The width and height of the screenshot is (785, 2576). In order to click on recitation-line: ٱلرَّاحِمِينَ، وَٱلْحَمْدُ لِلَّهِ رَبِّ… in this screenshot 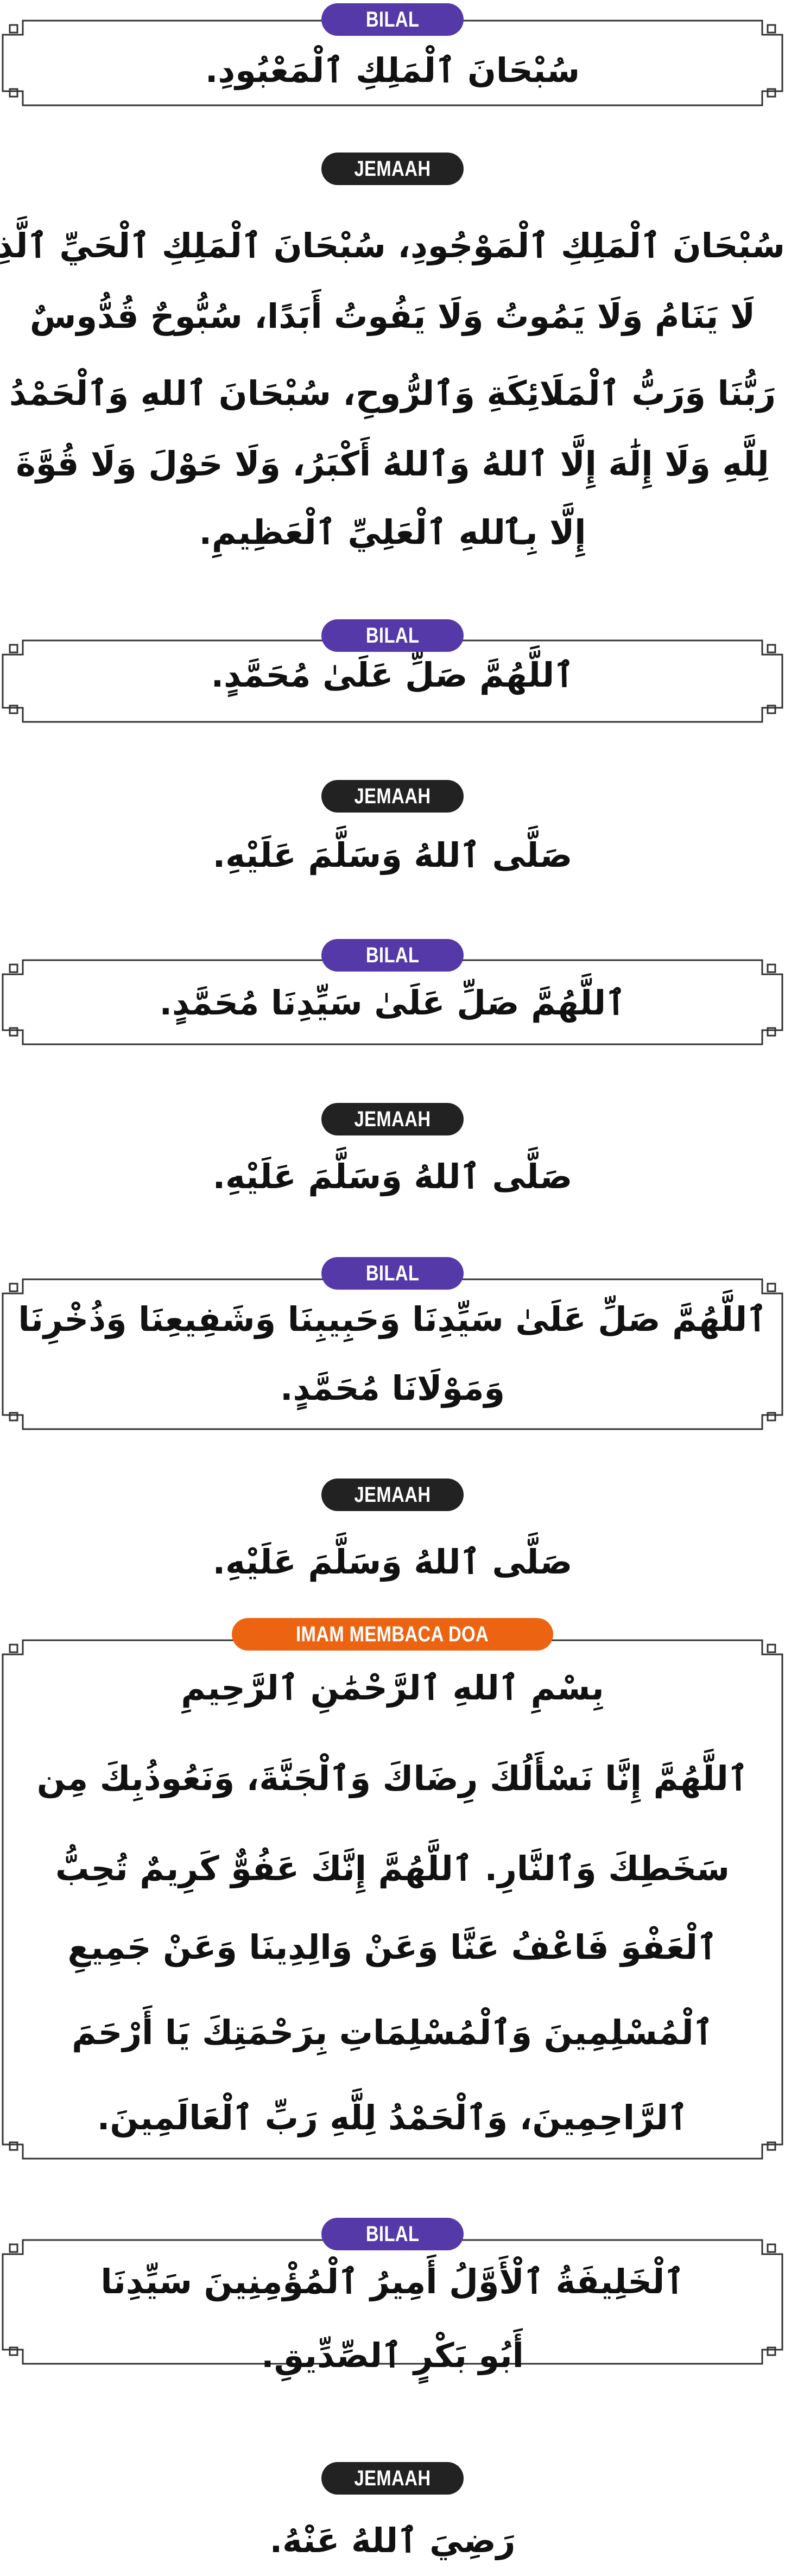, I will do `click(392, 2117)`.